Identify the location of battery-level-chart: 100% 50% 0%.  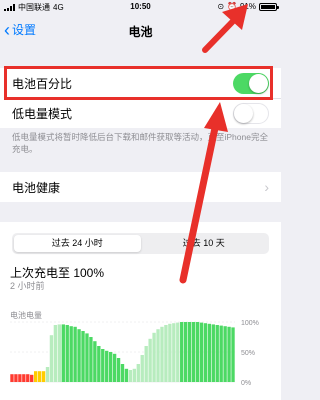
(134, 353).